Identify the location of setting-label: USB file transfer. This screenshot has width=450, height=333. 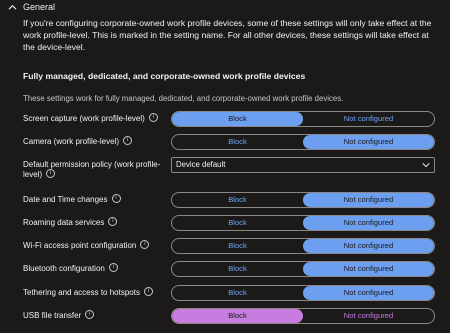
(52, 315).